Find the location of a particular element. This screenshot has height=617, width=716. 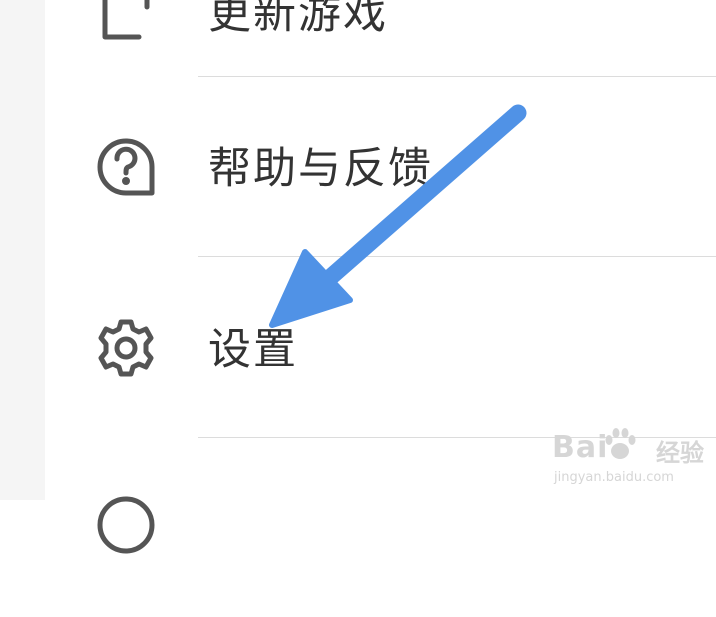

menu-item-update-game: 更新游戏 is located at coordinates (380, 43).